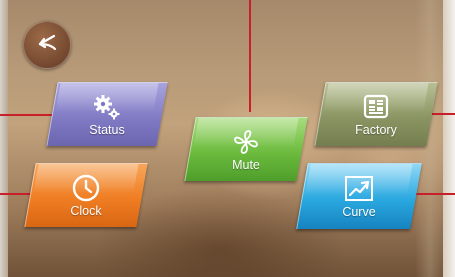 This screenshot has height=277, width=455. I want to click on clock-label: Clock, so click(86, 210).